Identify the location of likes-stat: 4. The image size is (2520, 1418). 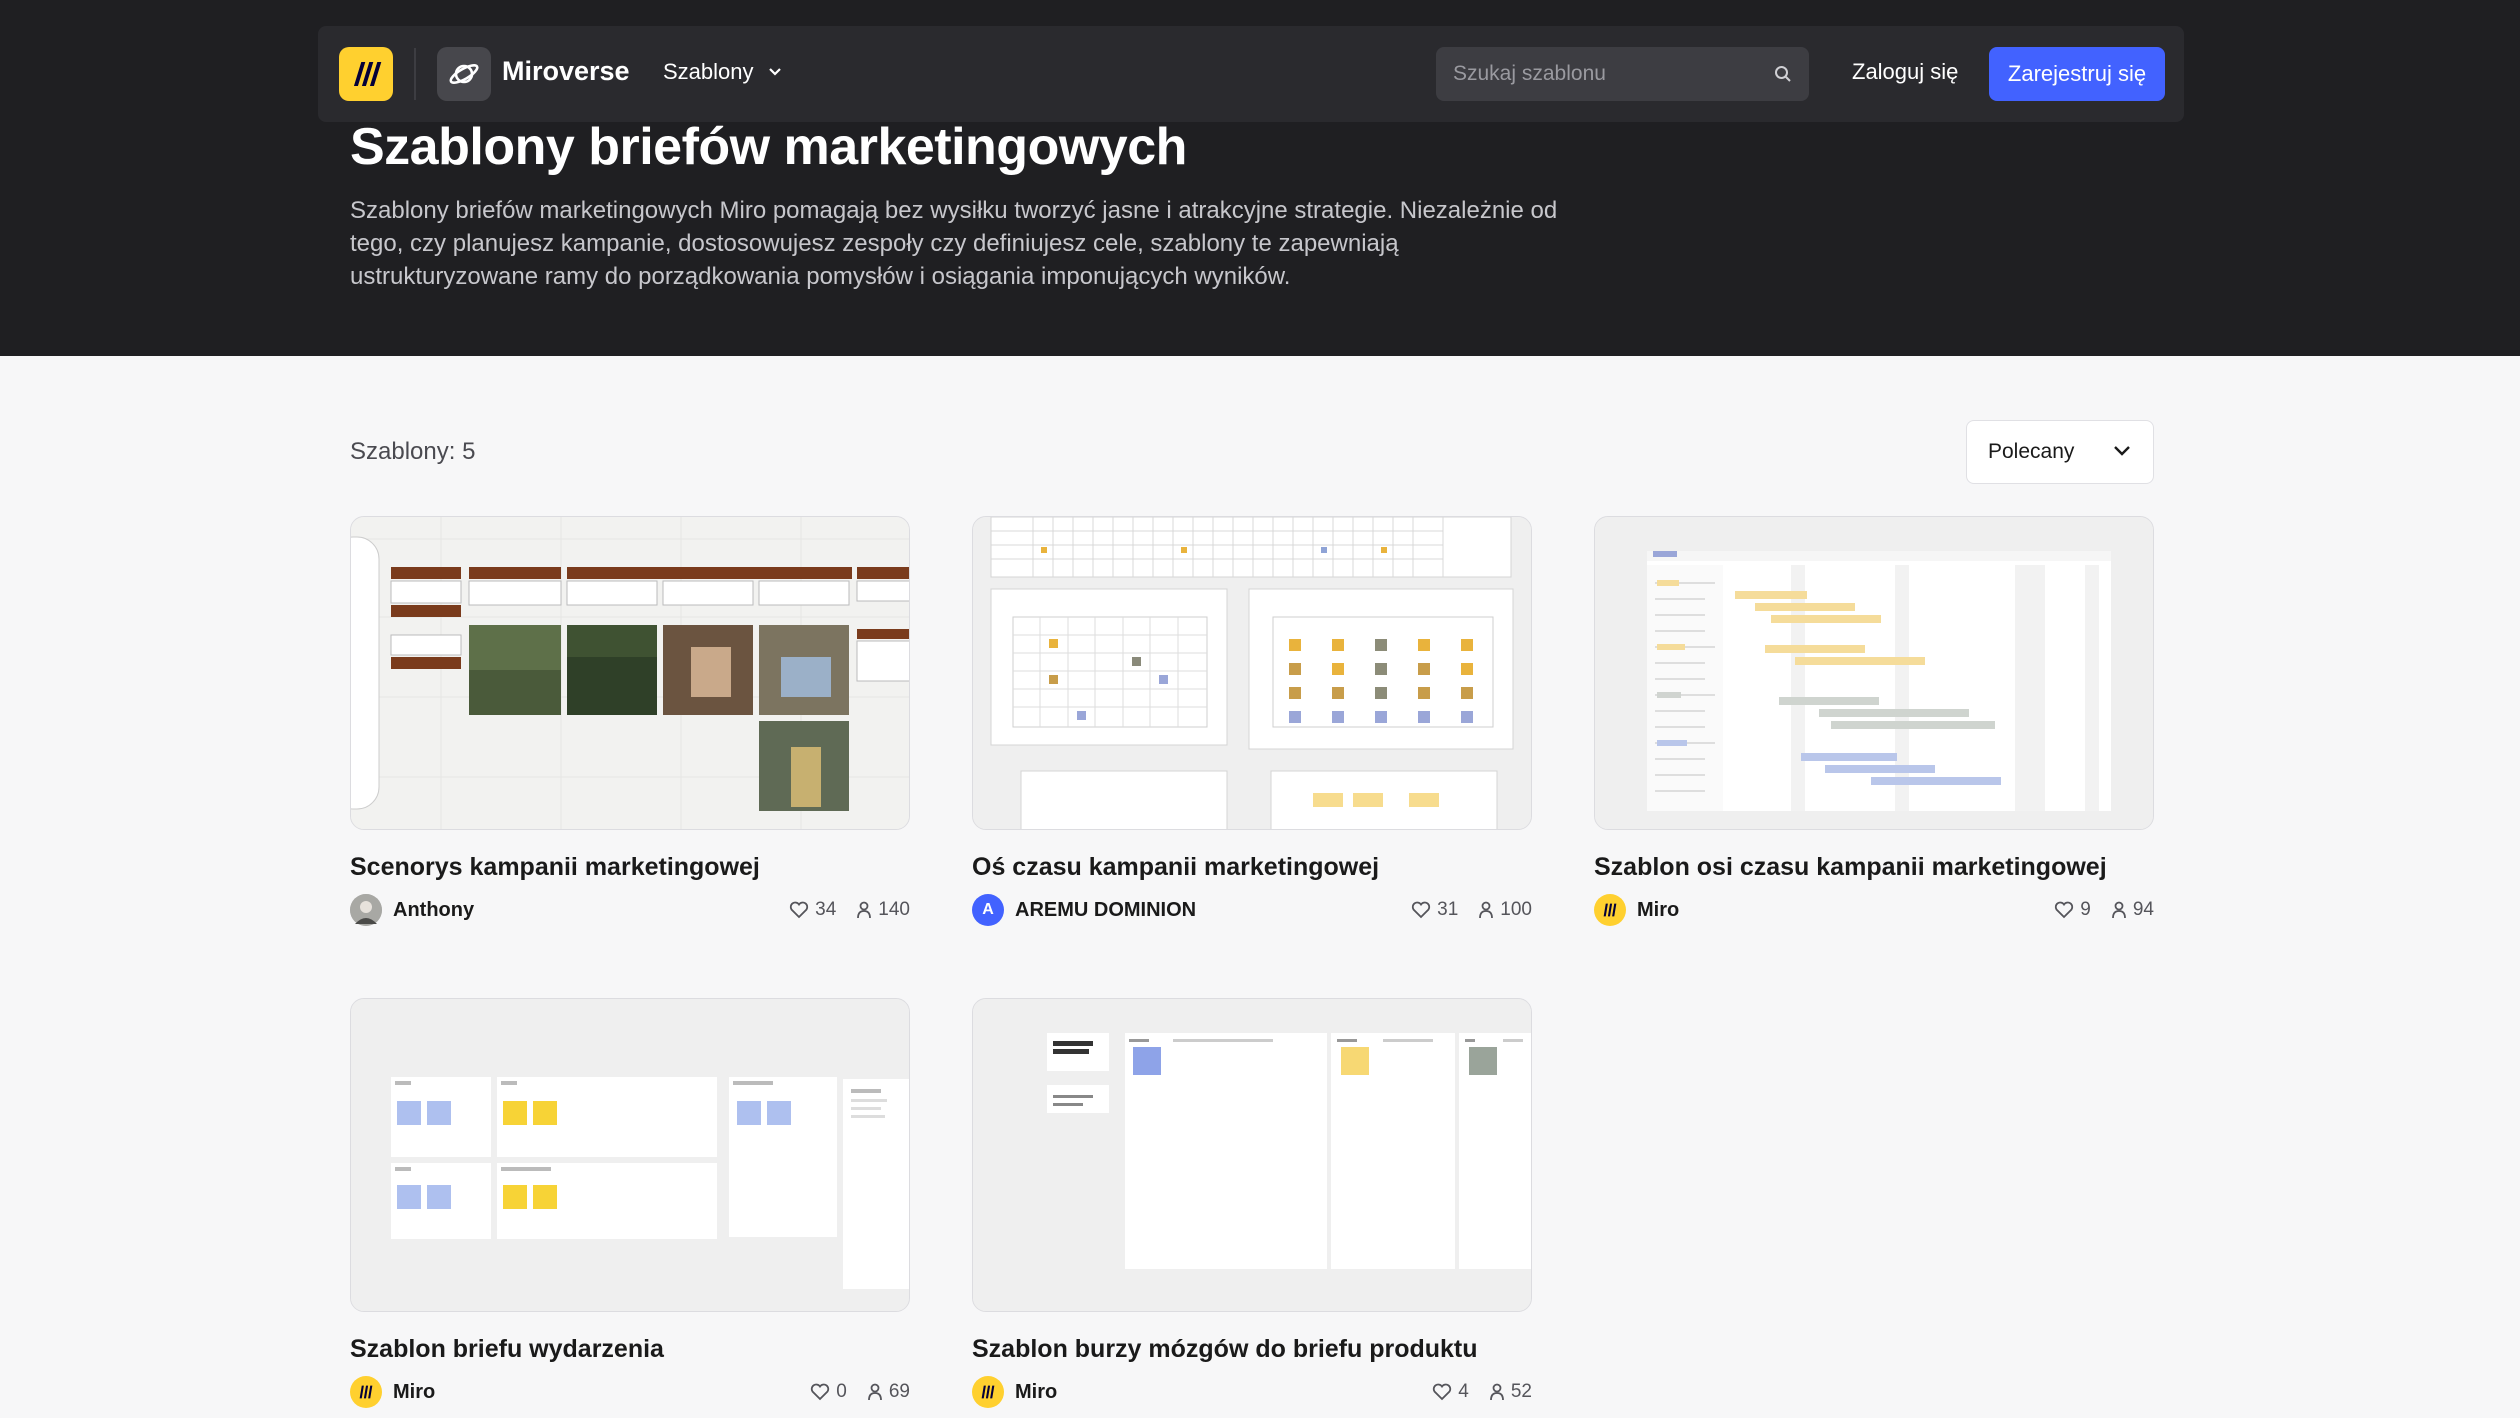
(1450, 1392).